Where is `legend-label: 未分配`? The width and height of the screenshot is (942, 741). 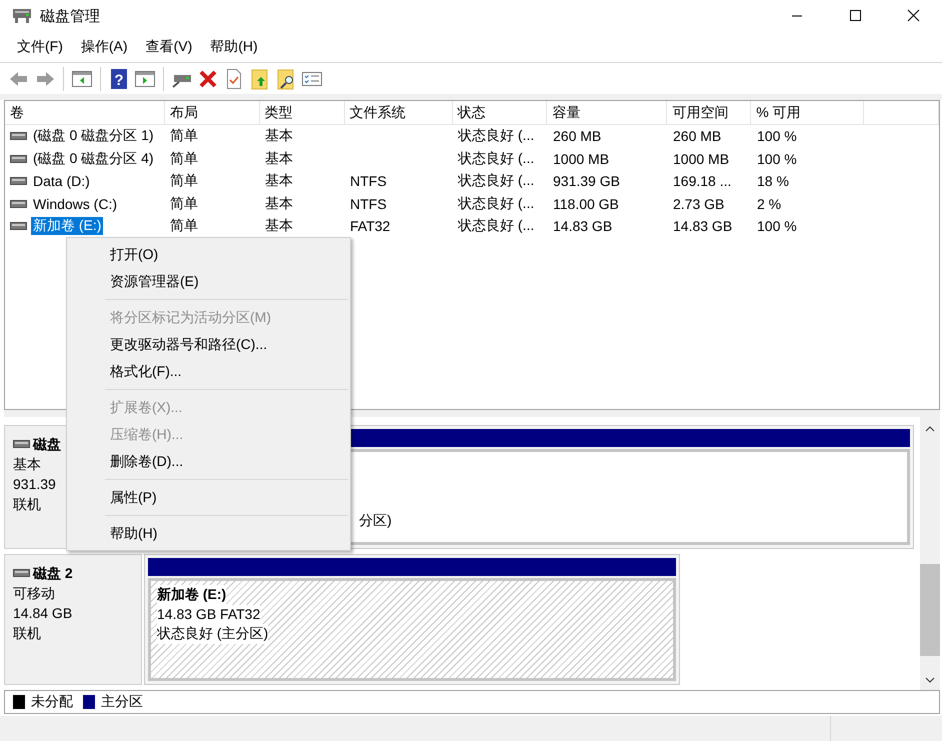
legend-label: 未分配 is located at coordinates (52, 702).